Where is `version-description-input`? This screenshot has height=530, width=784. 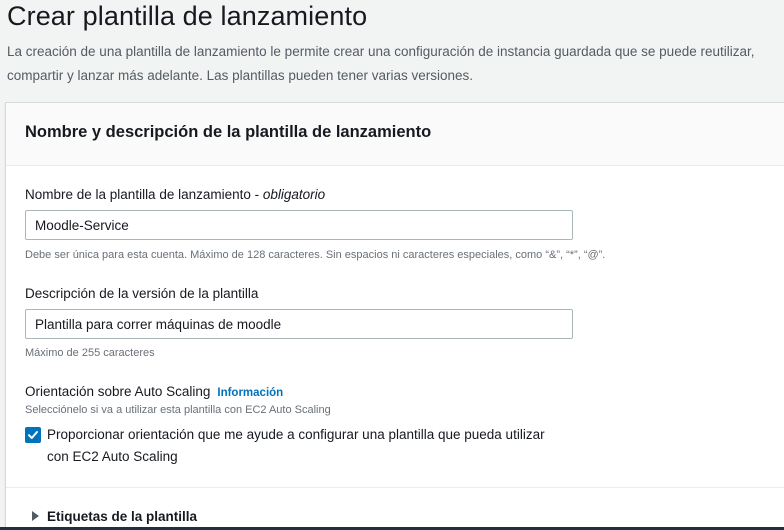
version-description-input is located at coordinates (299, 324).